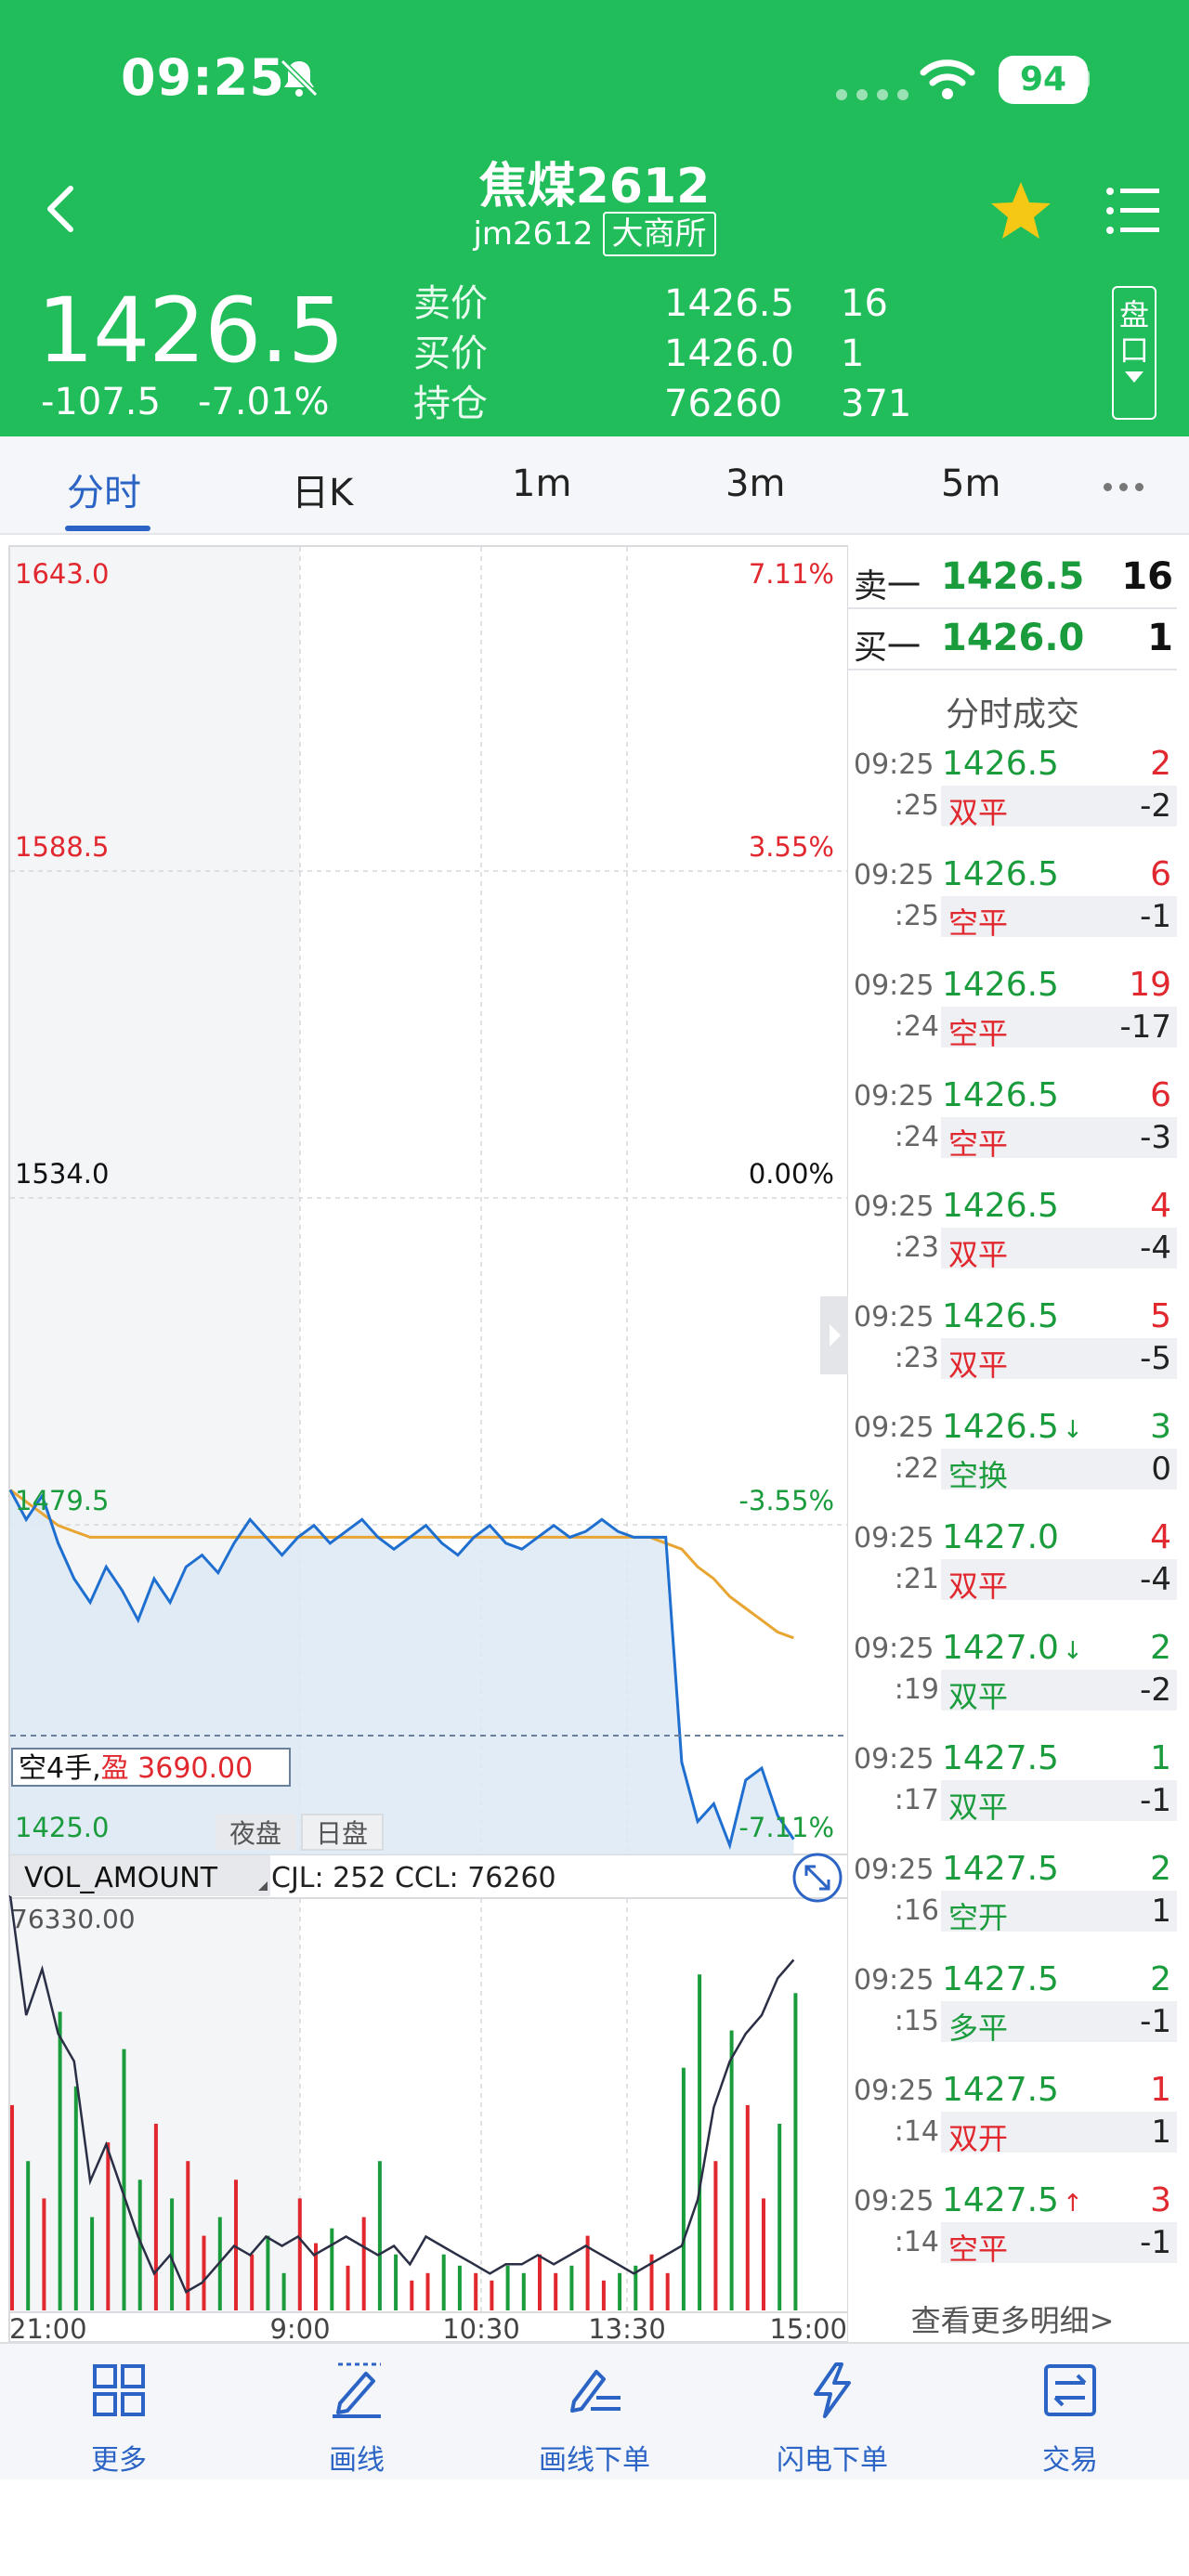 The image size is (1189, 2576). What do you see at coordinates (1021, 210) in the screenshot?
I see `favorite-star-icon` at bounding box center [1021, 210].